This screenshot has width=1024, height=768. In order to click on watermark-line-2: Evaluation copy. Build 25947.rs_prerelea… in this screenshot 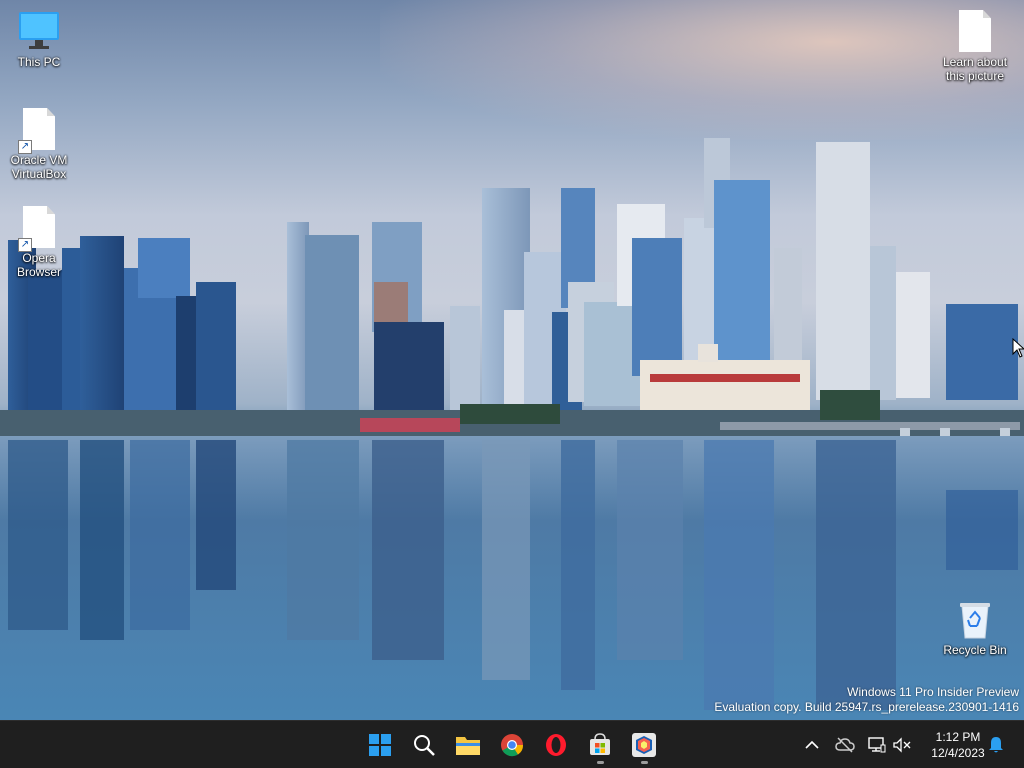, I will do `click(866, 707)`.